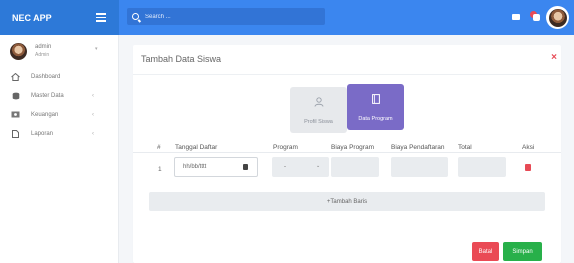 The height and width of the screenshot is (263, 574). Describe the element at coordinates (418, 147) in the screenshot. I see `col-biaya-pendaftaran: Biaya Pendaftaran` at that location.